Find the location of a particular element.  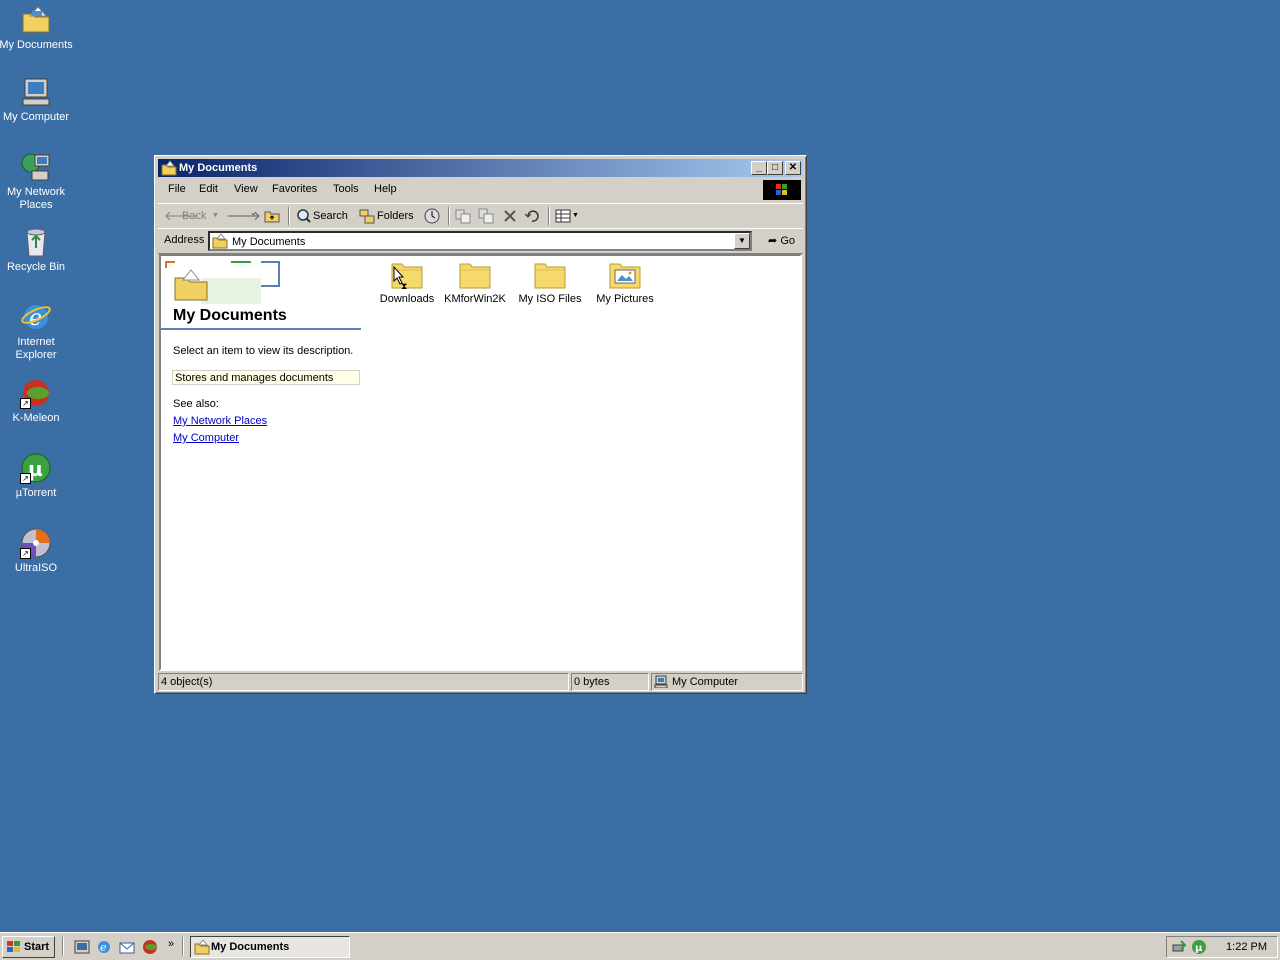

file-item-my-iso-files: My ISO Files is located at coordinates (550, 281).